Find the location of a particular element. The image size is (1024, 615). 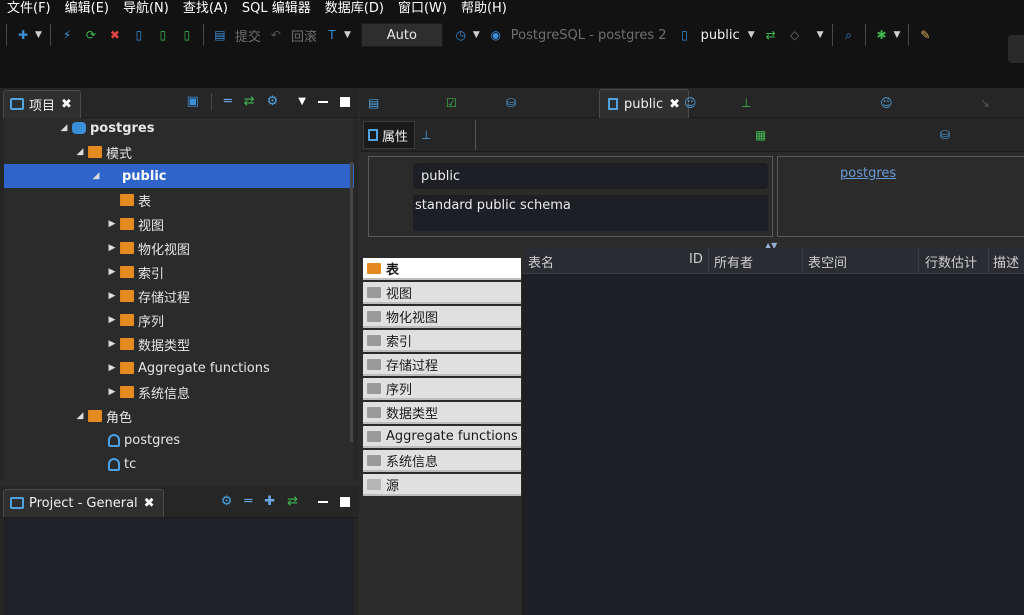

checklist-icon: ☑ is located at coordinates (451, 103).